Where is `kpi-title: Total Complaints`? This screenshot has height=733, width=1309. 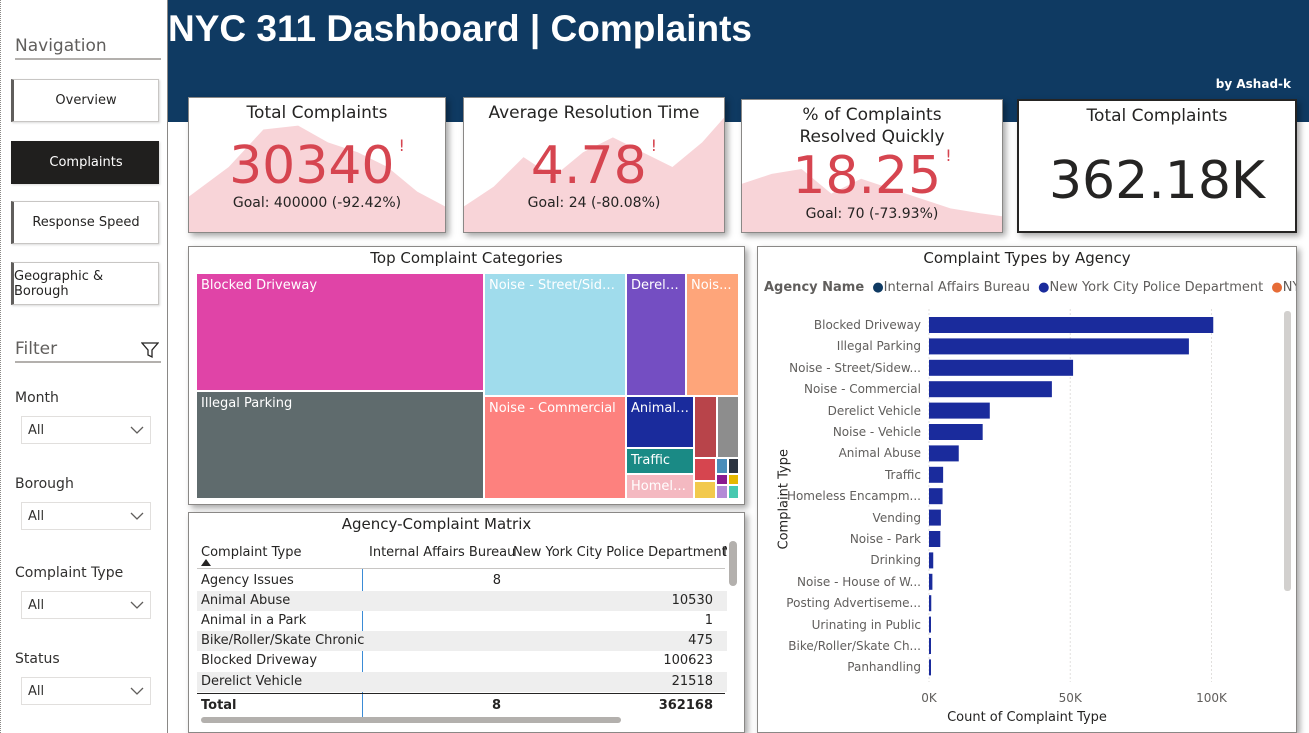 kpi-title: Total Complaints is located at coordinates (317, 113).